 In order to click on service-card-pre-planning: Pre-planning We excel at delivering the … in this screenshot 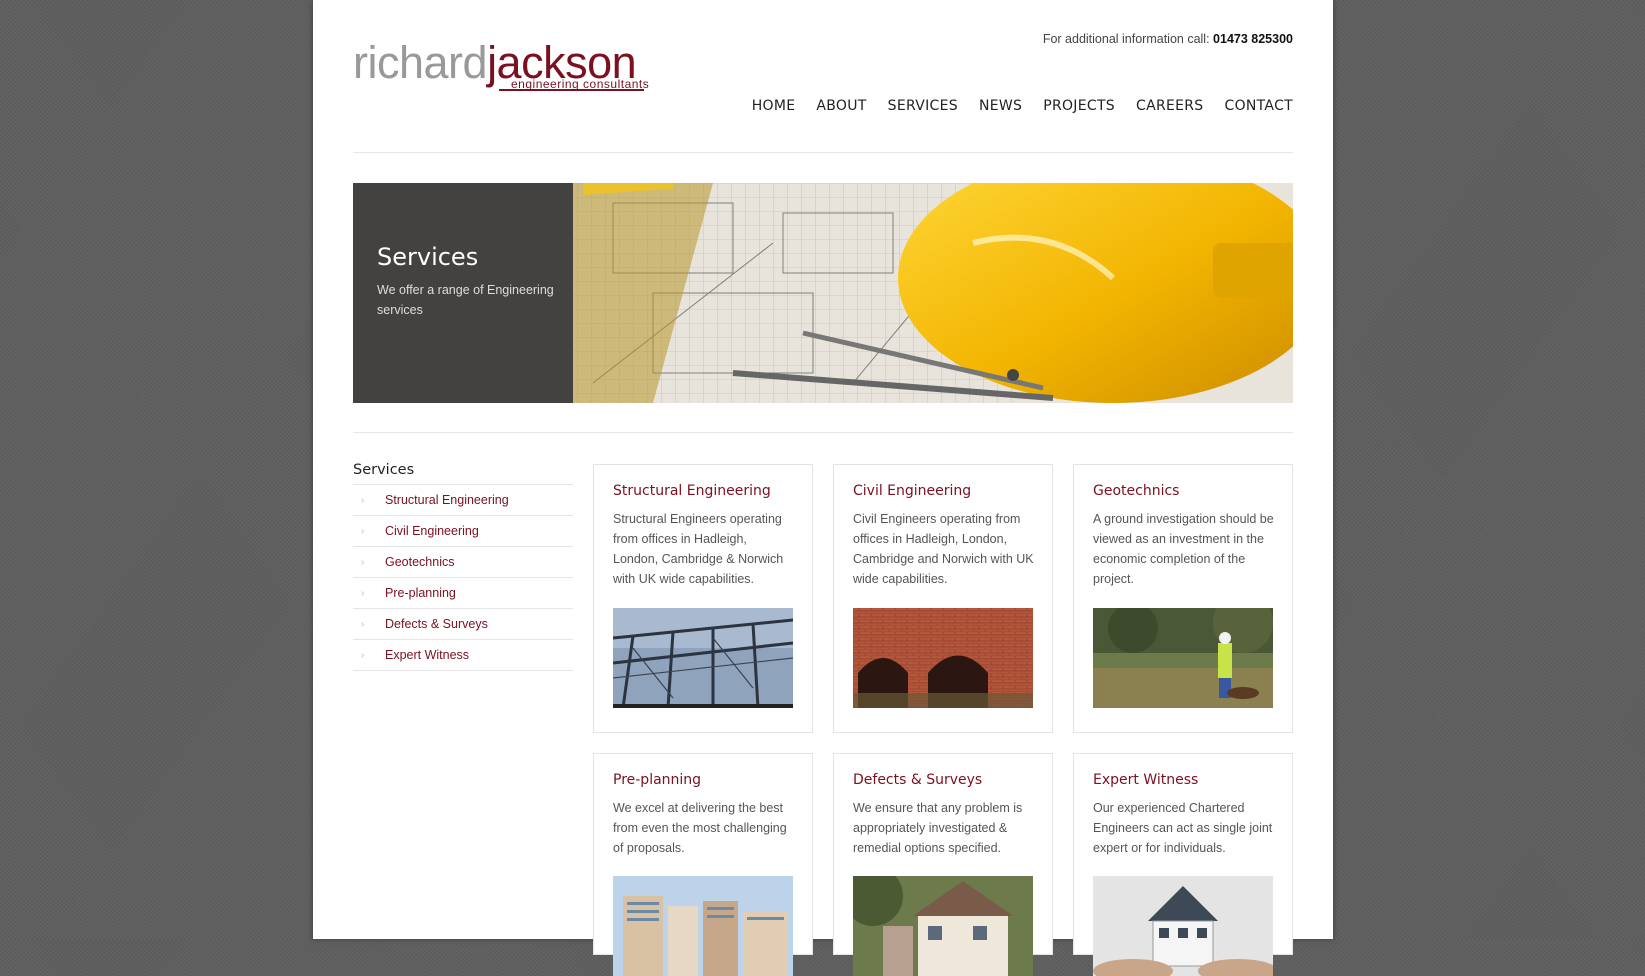, I will do `click(703, 864)`.